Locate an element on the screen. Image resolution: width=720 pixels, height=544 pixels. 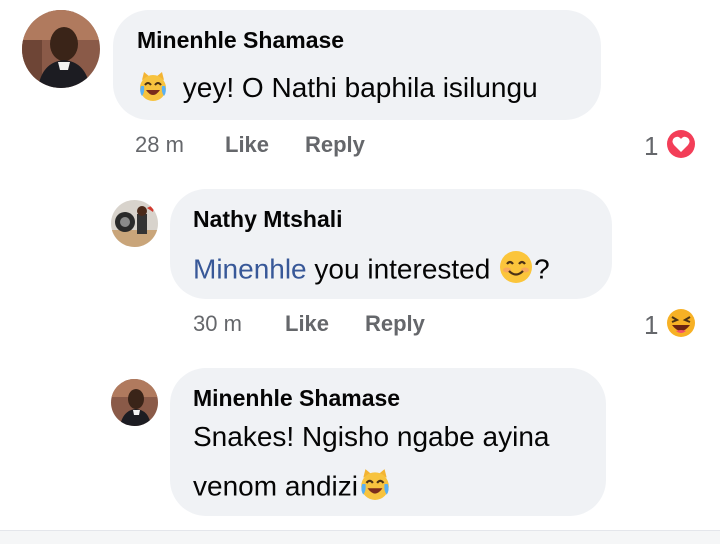
comment-text: venom andizi is located at coordinates (292, 488).